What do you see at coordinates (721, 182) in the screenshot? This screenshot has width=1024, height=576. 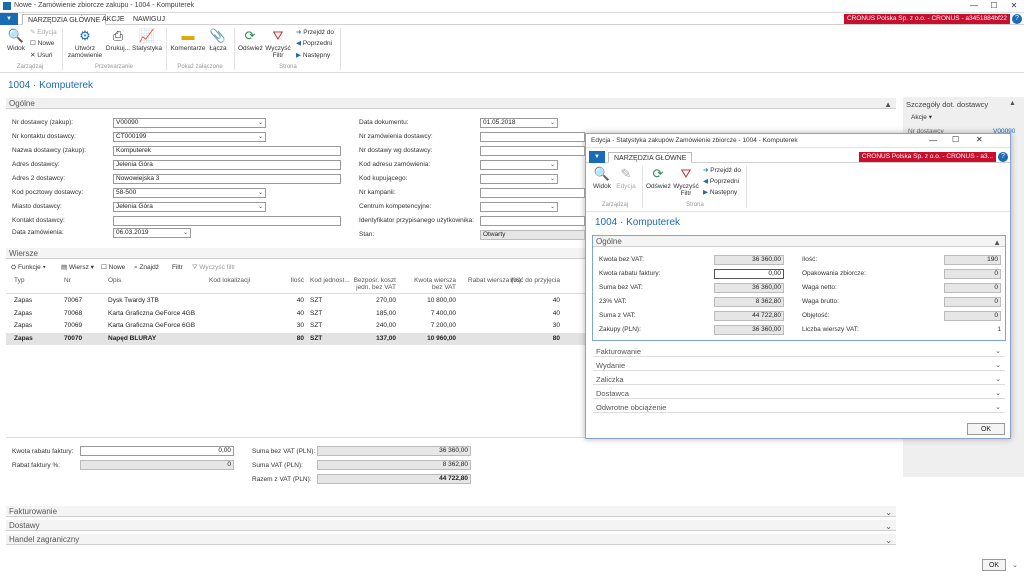 I see `dialog-poprzedni-button: ◀ Poprzedni` at bounding box center [721, 182].